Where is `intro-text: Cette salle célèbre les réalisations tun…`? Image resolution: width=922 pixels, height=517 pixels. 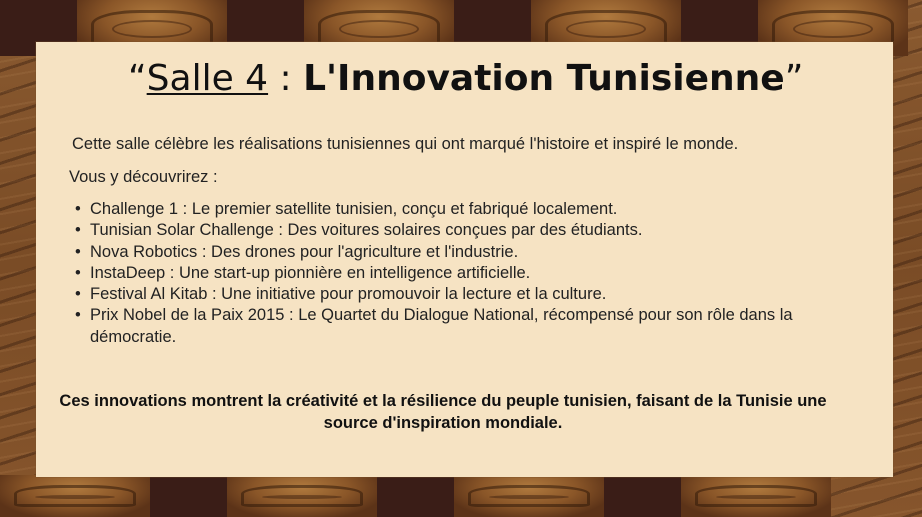 intro-text: Cette salle célèbre les réalisations tun… is located at coordinates (405, 144).